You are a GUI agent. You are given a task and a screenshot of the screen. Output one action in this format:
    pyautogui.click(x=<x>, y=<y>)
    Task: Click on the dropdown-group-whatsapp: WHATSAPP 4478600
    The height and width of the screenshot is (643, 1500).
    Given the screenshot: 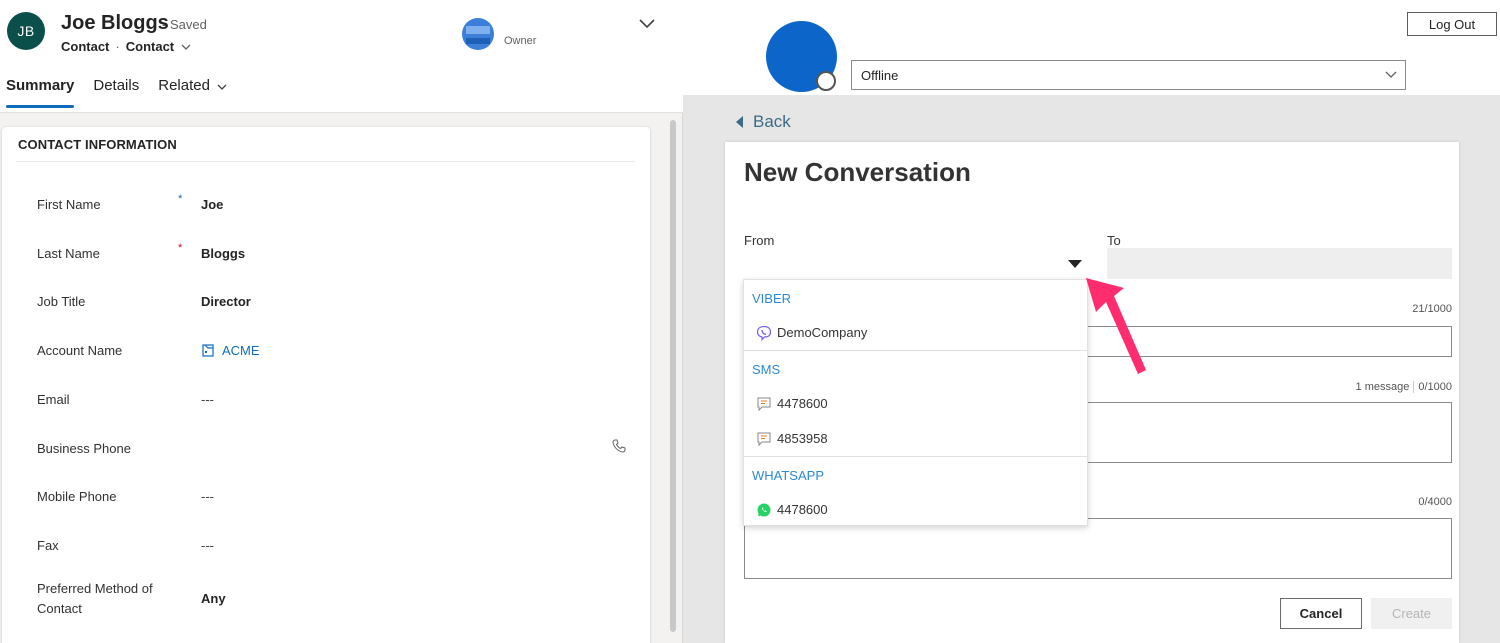 What is the action you would take?
    pyautogui.click(x=915, y=492)
    